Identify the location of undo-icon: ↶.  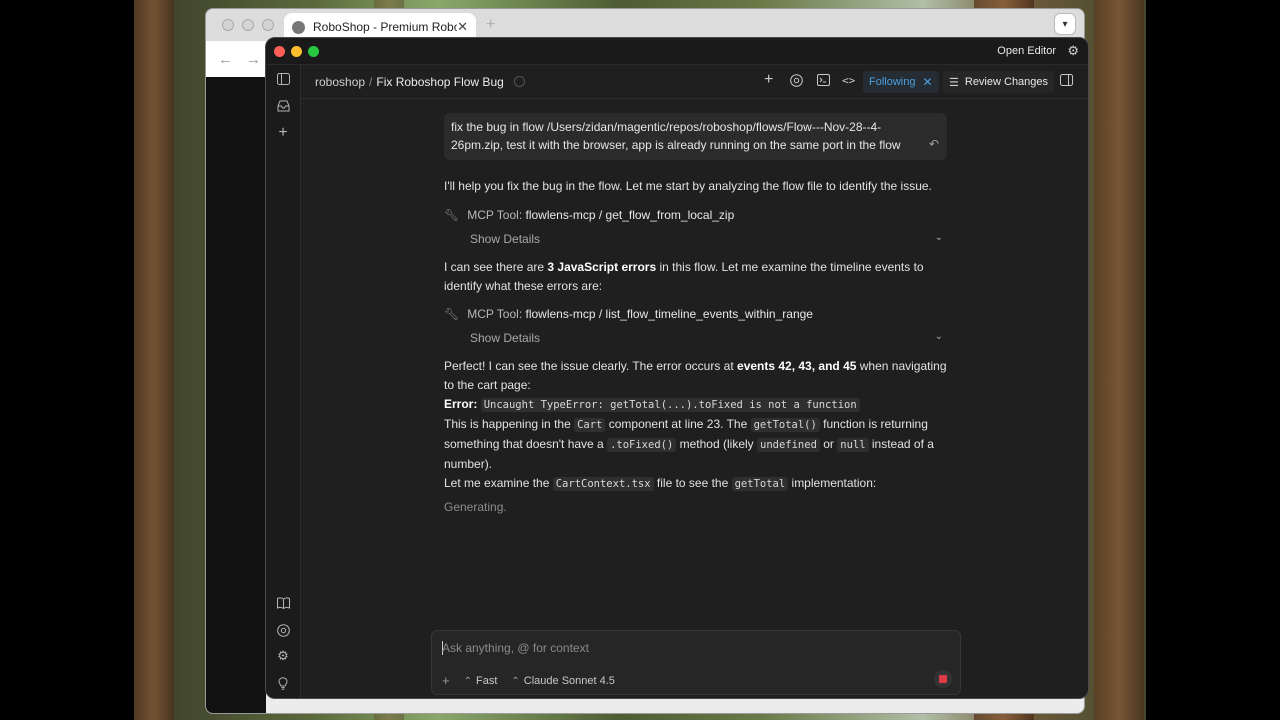
(934, 144).